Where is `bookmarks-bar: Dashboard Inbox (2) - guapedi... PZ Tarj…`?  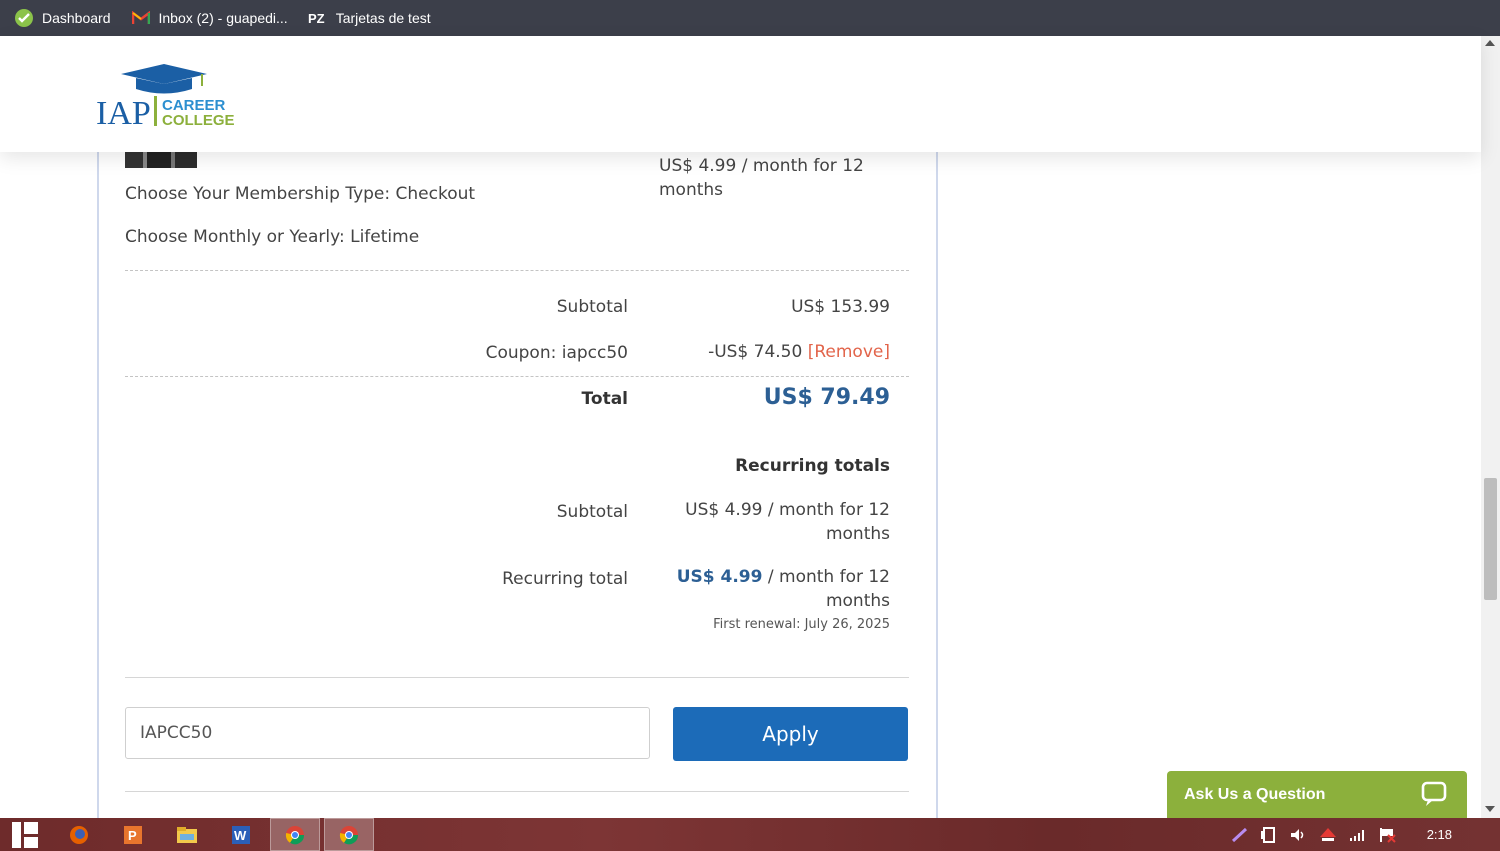 bookmarks-bar: Dashboard Inbox (2) - guapedi... PZ Tarj… is located at coordinates (750, 18).